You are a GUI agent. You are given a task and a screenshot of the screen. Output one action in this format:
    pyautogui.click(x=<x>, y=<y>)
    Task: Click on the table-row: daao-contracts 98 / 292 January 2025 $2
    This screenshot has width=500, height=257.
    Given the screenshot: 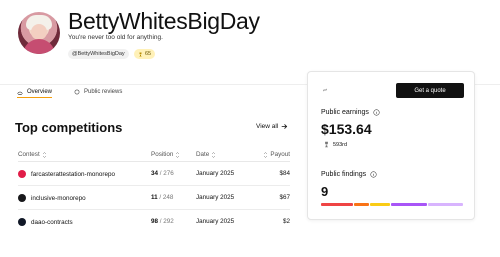 What is the action you would take?
    pyautogui.click(x=154, y=222)
    